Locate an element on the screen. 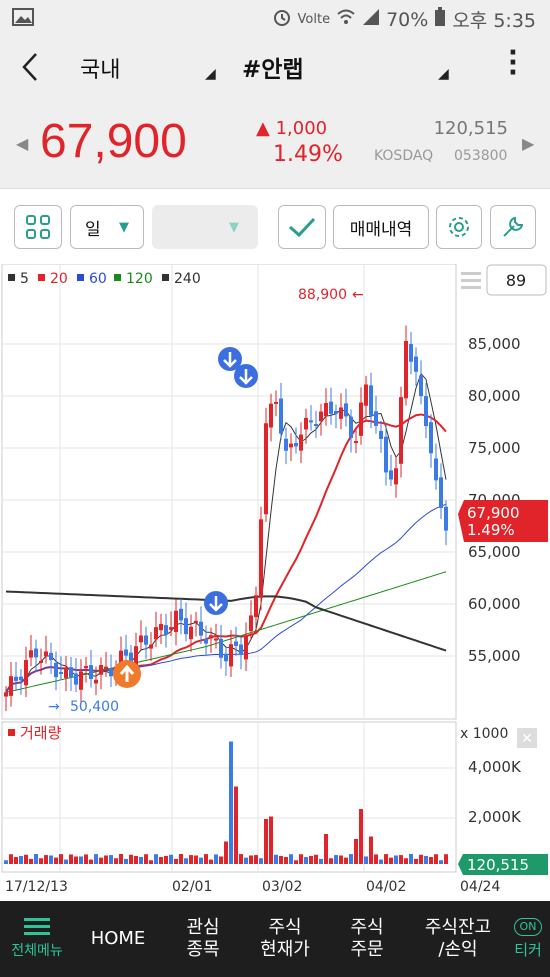 The image size is (550, 977). current-price-tag-pct: 1.49% is located at coordinates (491, 530).